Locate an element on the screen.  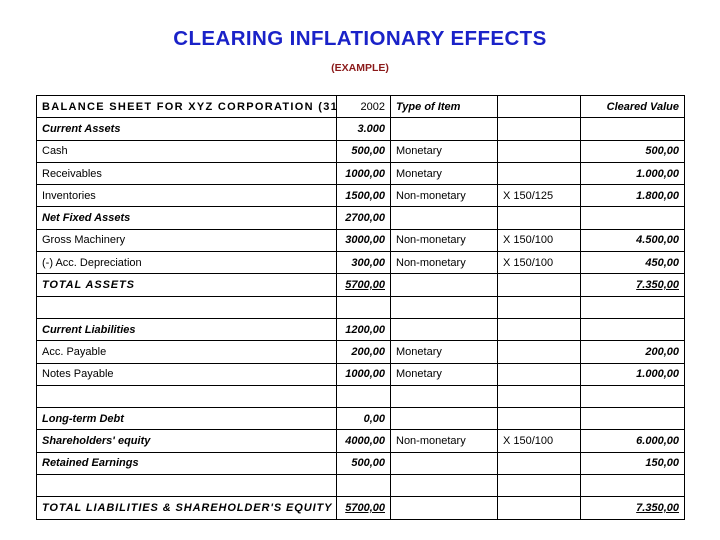
row-value-2002-15: 500,00 is located at coordinates (363, 463).